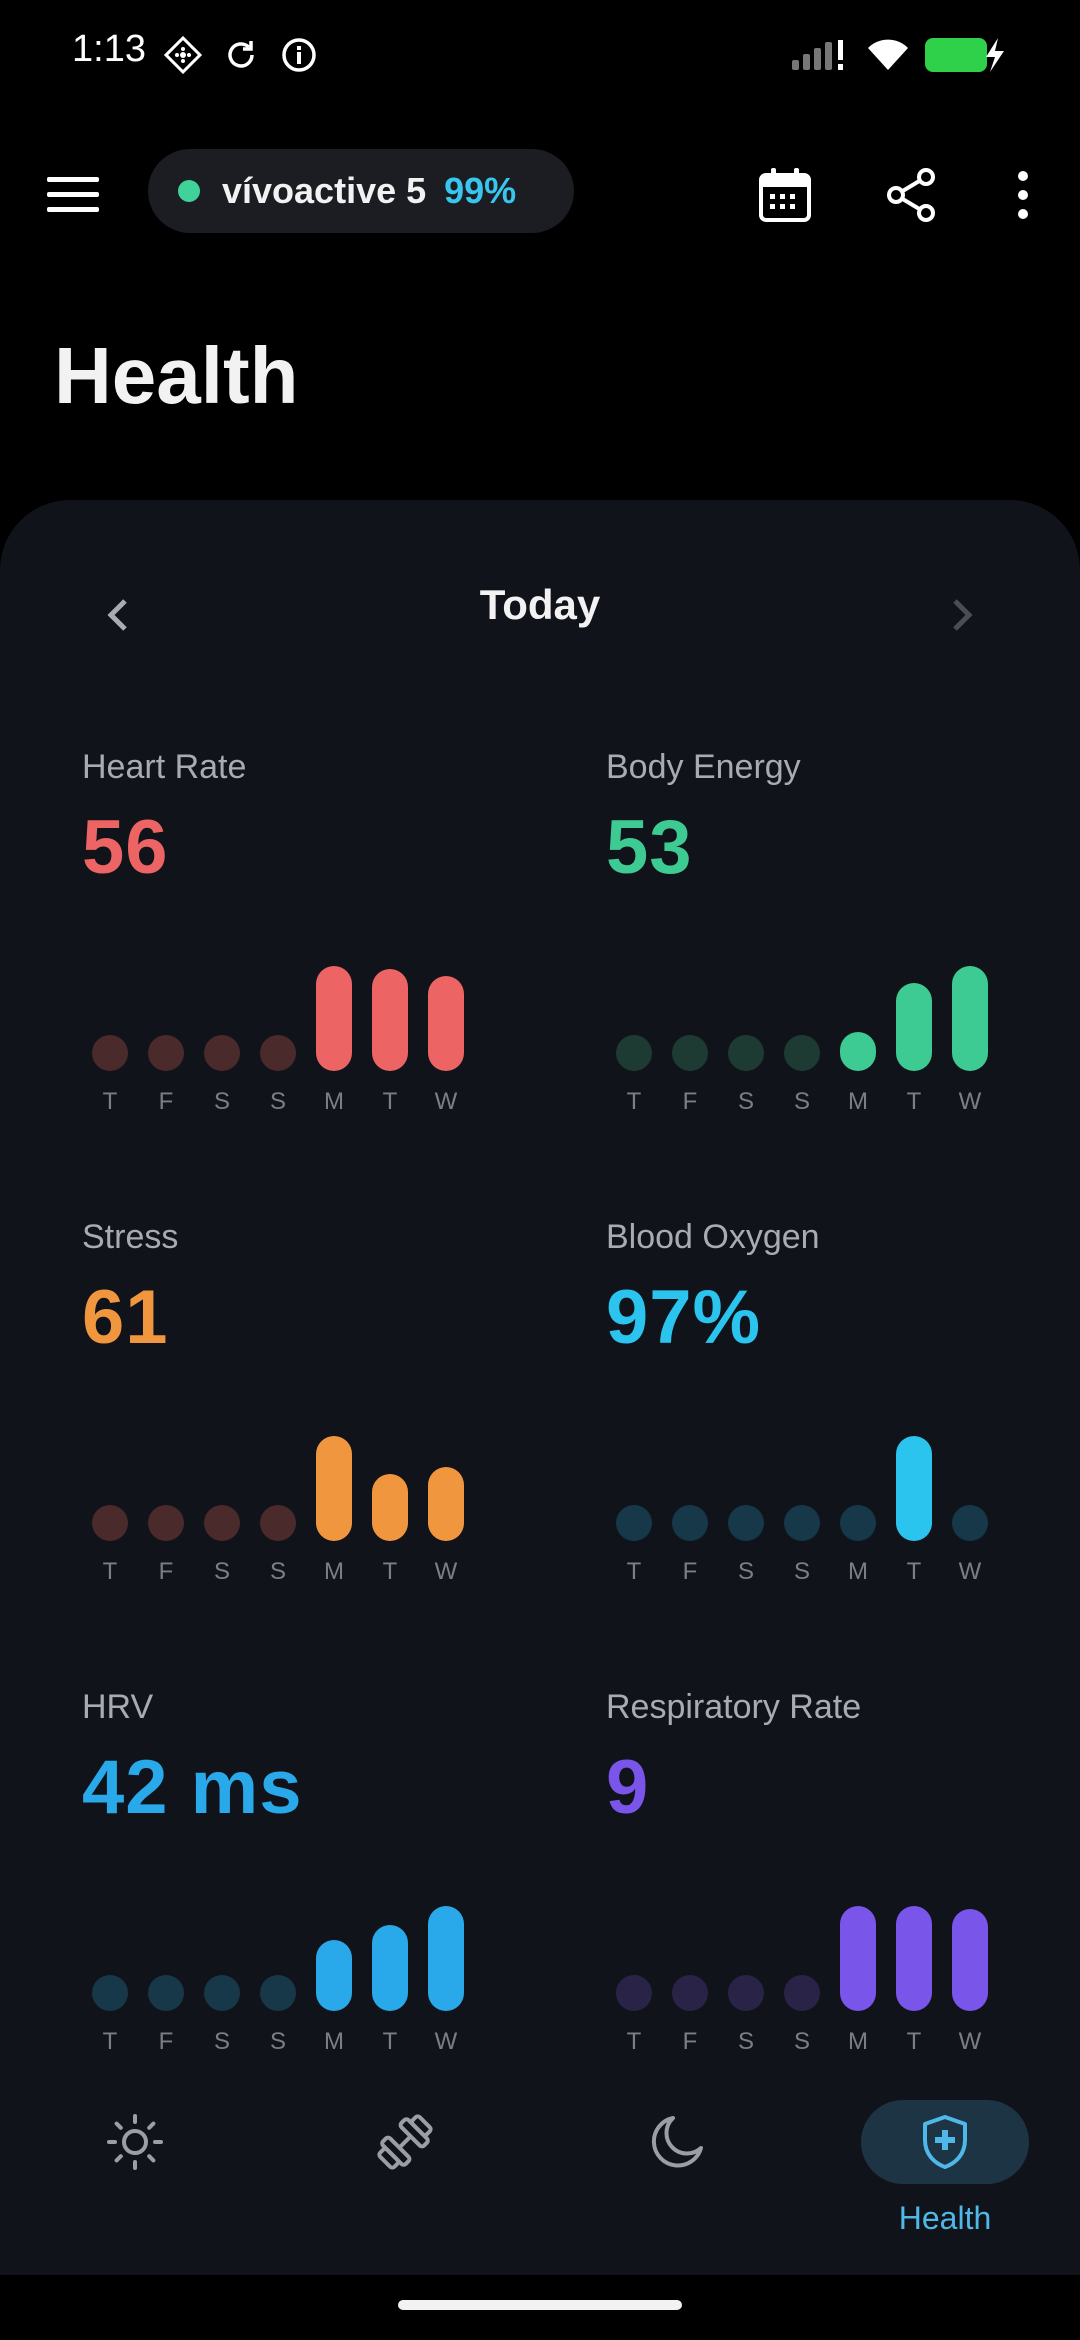 Image resolution: width=1080 pixels, height=2340 pixels. Describe the element at coordinates (713, 1237) in the screenshot. I see `metric-label: Blood Oxygen` at that location.